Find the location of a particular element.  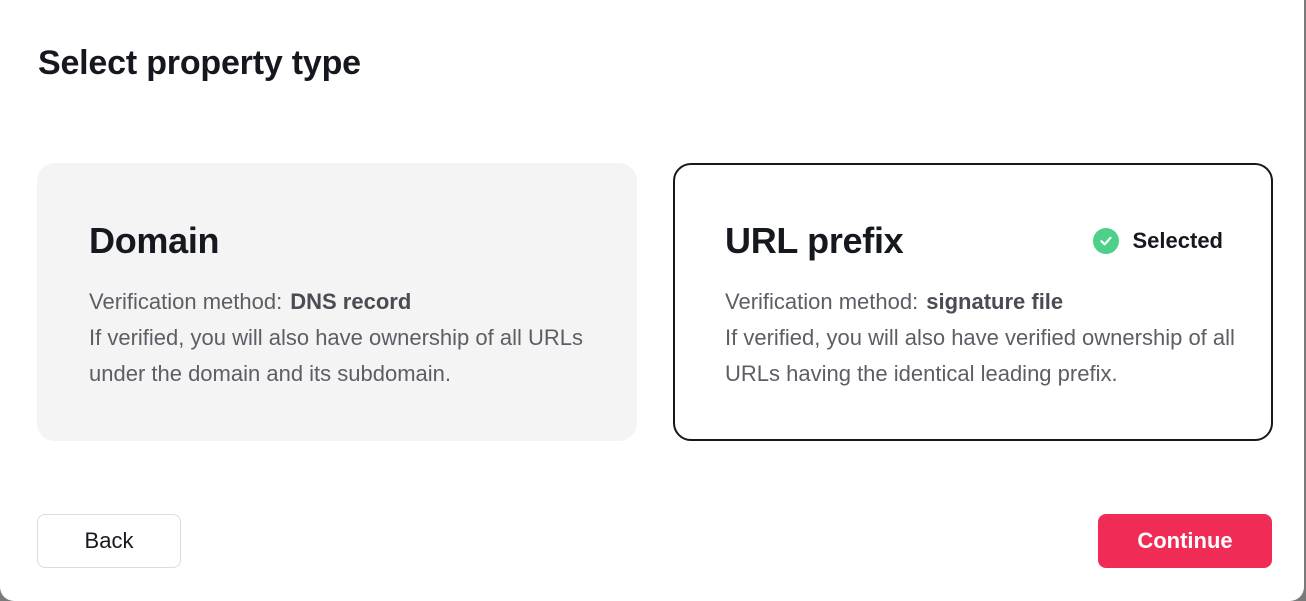

url-prefix-card-title: URL prefix is located at coordinates (814, 240).